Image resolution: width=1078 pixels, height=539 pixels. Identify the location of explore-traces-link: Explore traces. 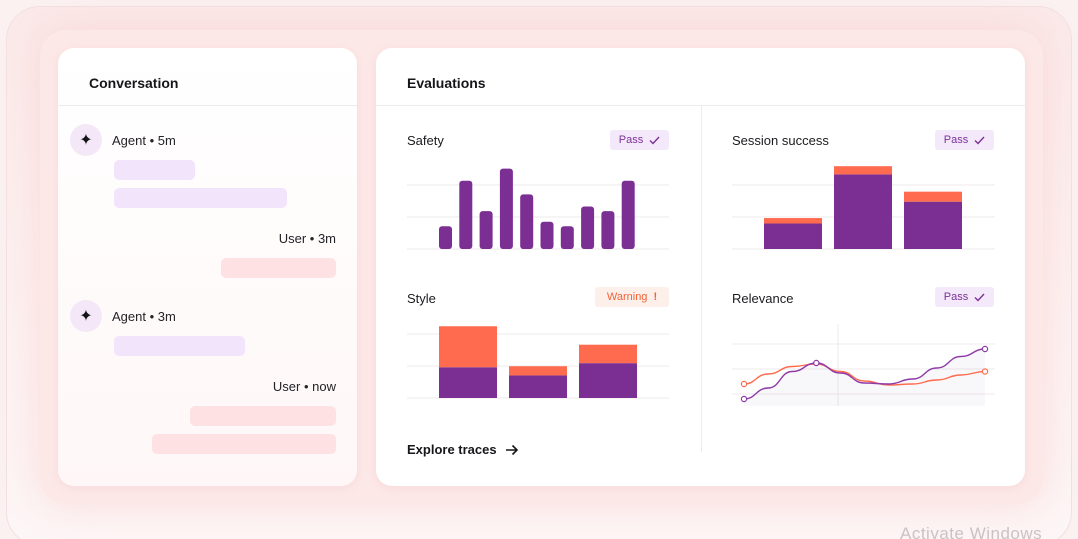
(463, 449).